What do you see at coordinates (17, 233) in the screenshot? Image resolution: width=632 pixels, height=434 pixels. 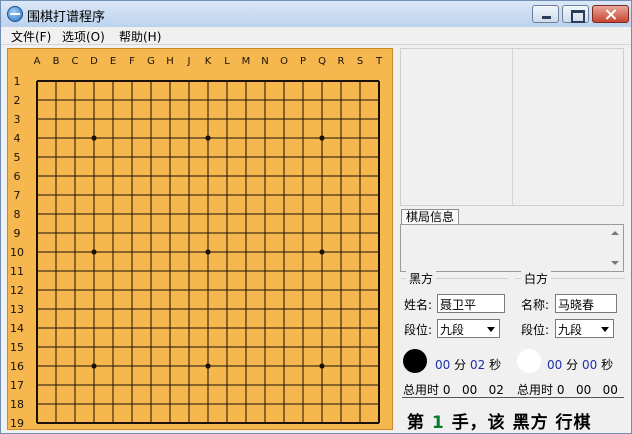 I see `row-label: 9` at bounding box center [17, 233].